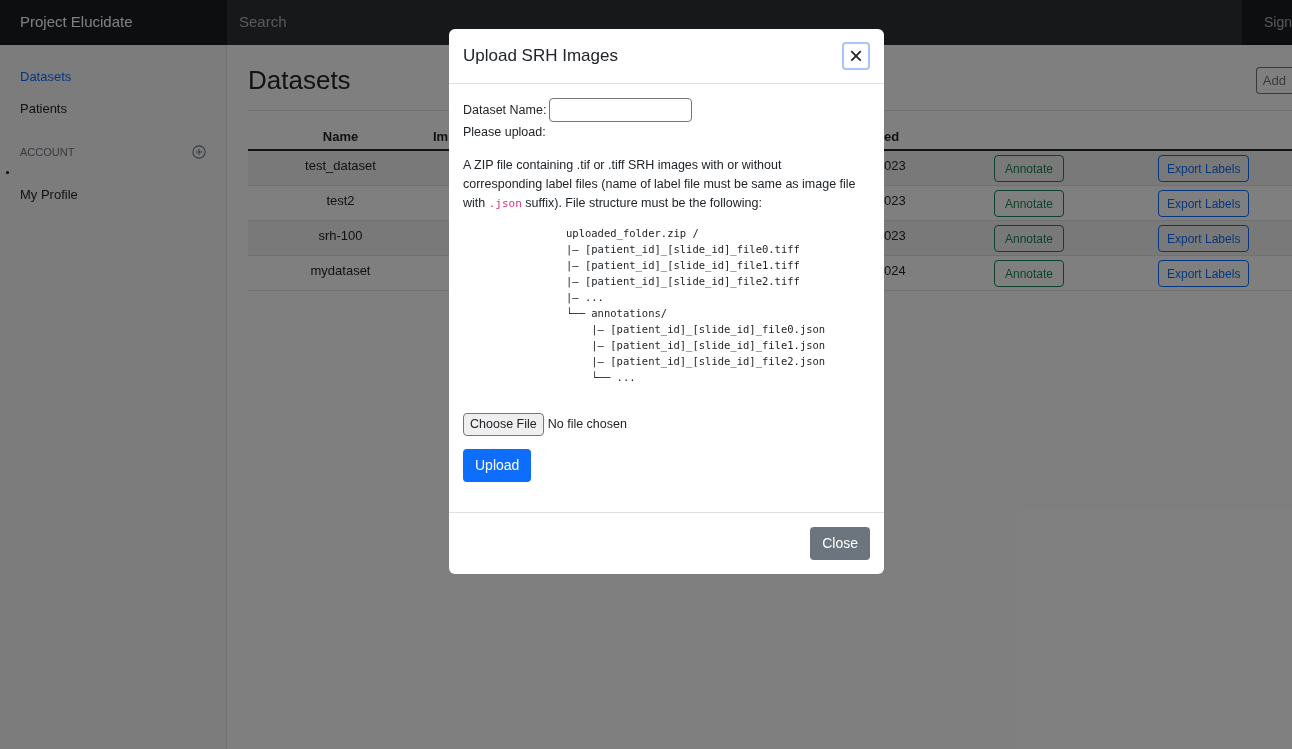  I want to click on column-header: ed, so click(892, 137).